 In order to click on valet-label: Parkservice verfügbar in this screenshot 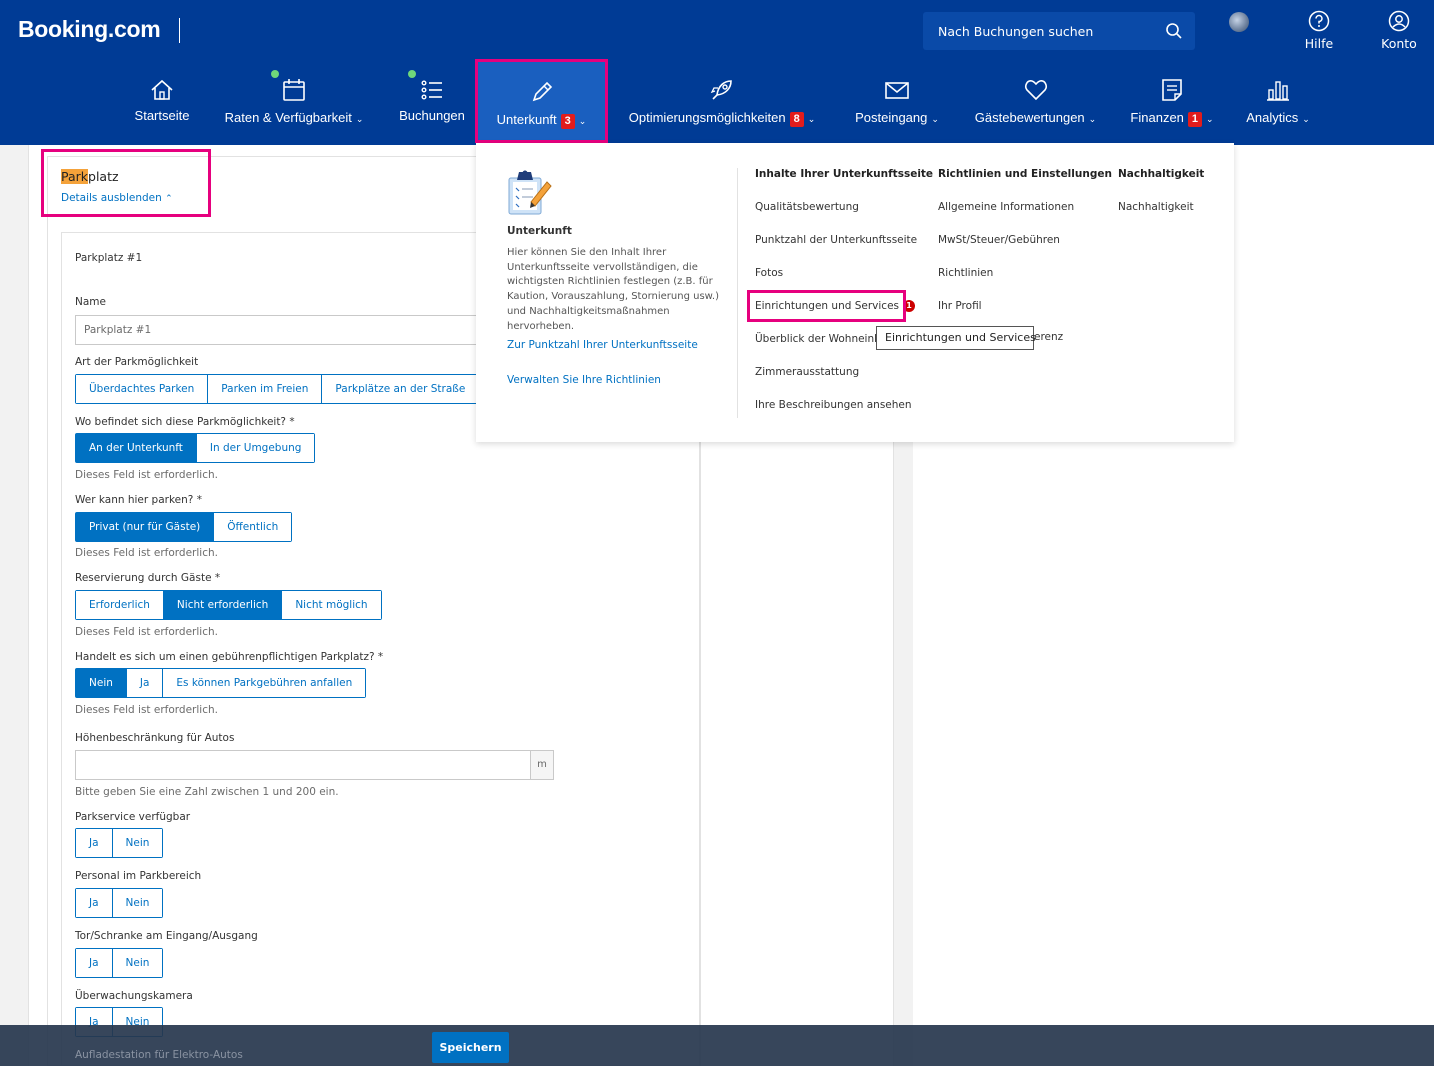, I will do `click(133, 817)`.